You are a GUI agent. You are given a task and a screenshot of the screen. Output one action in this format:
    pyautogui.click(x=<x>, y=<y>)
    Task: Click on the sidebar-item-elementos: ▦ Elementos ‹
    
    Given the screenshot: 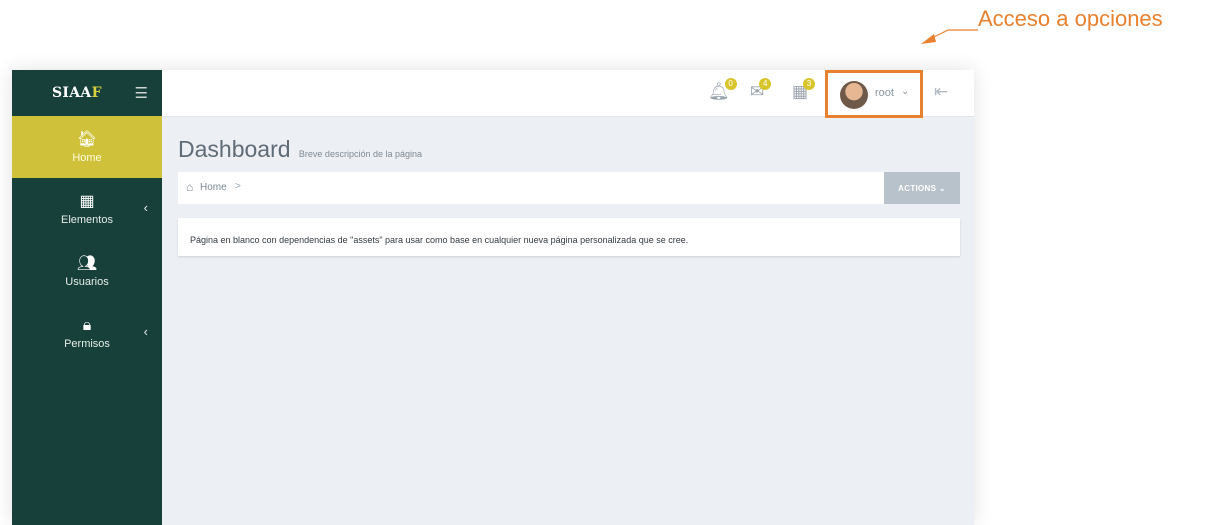 What is the action you would take?
    pyautogui.click(x=87, y=209)
    